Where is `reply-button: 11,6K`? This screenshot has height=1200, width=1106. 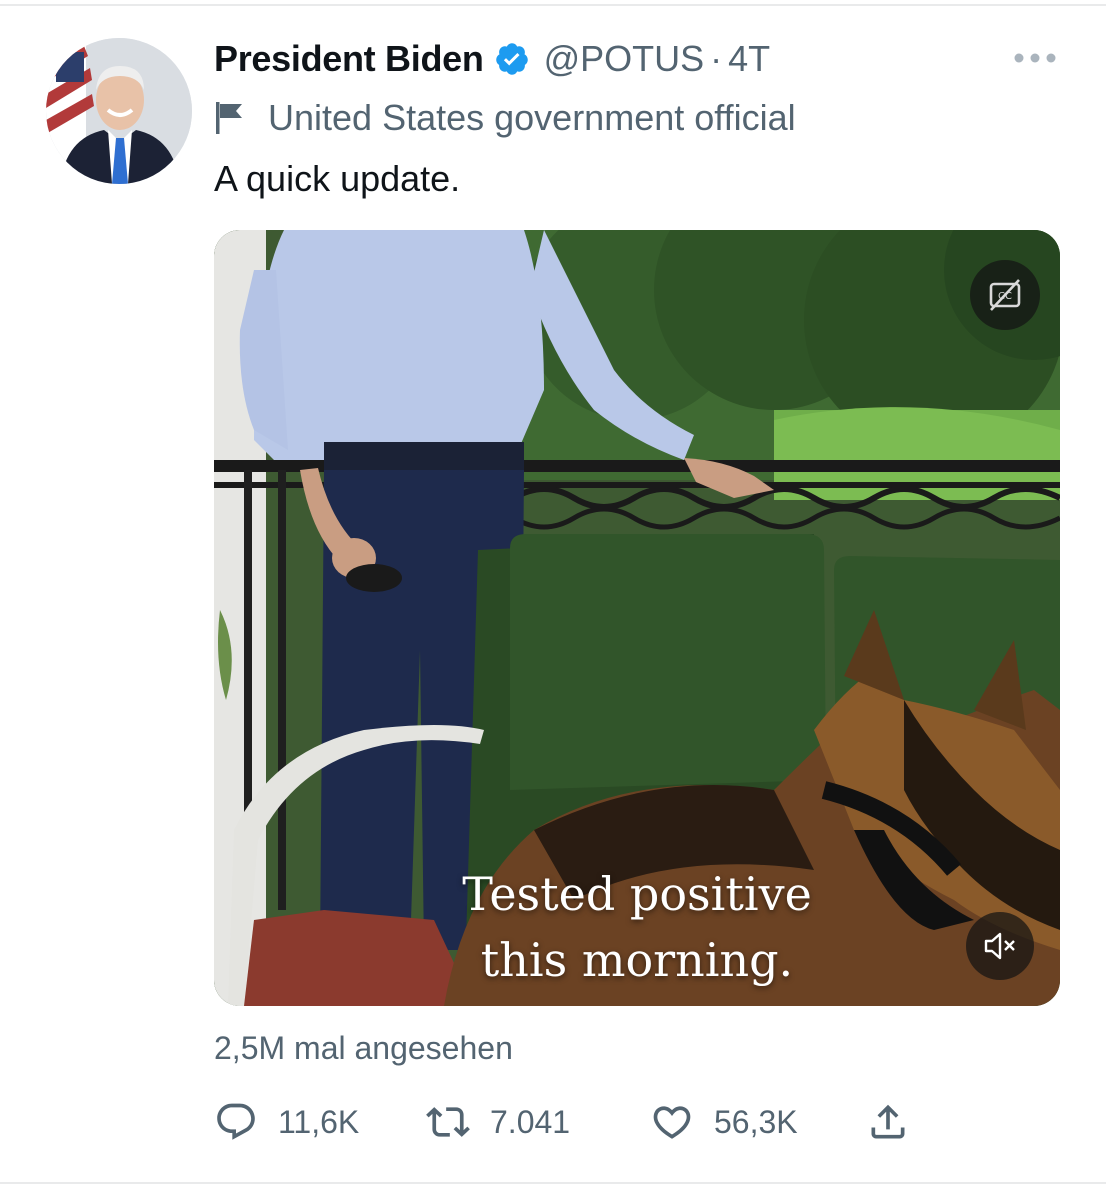
reply-button: 11,6K is located at coordinates (286, 1122).